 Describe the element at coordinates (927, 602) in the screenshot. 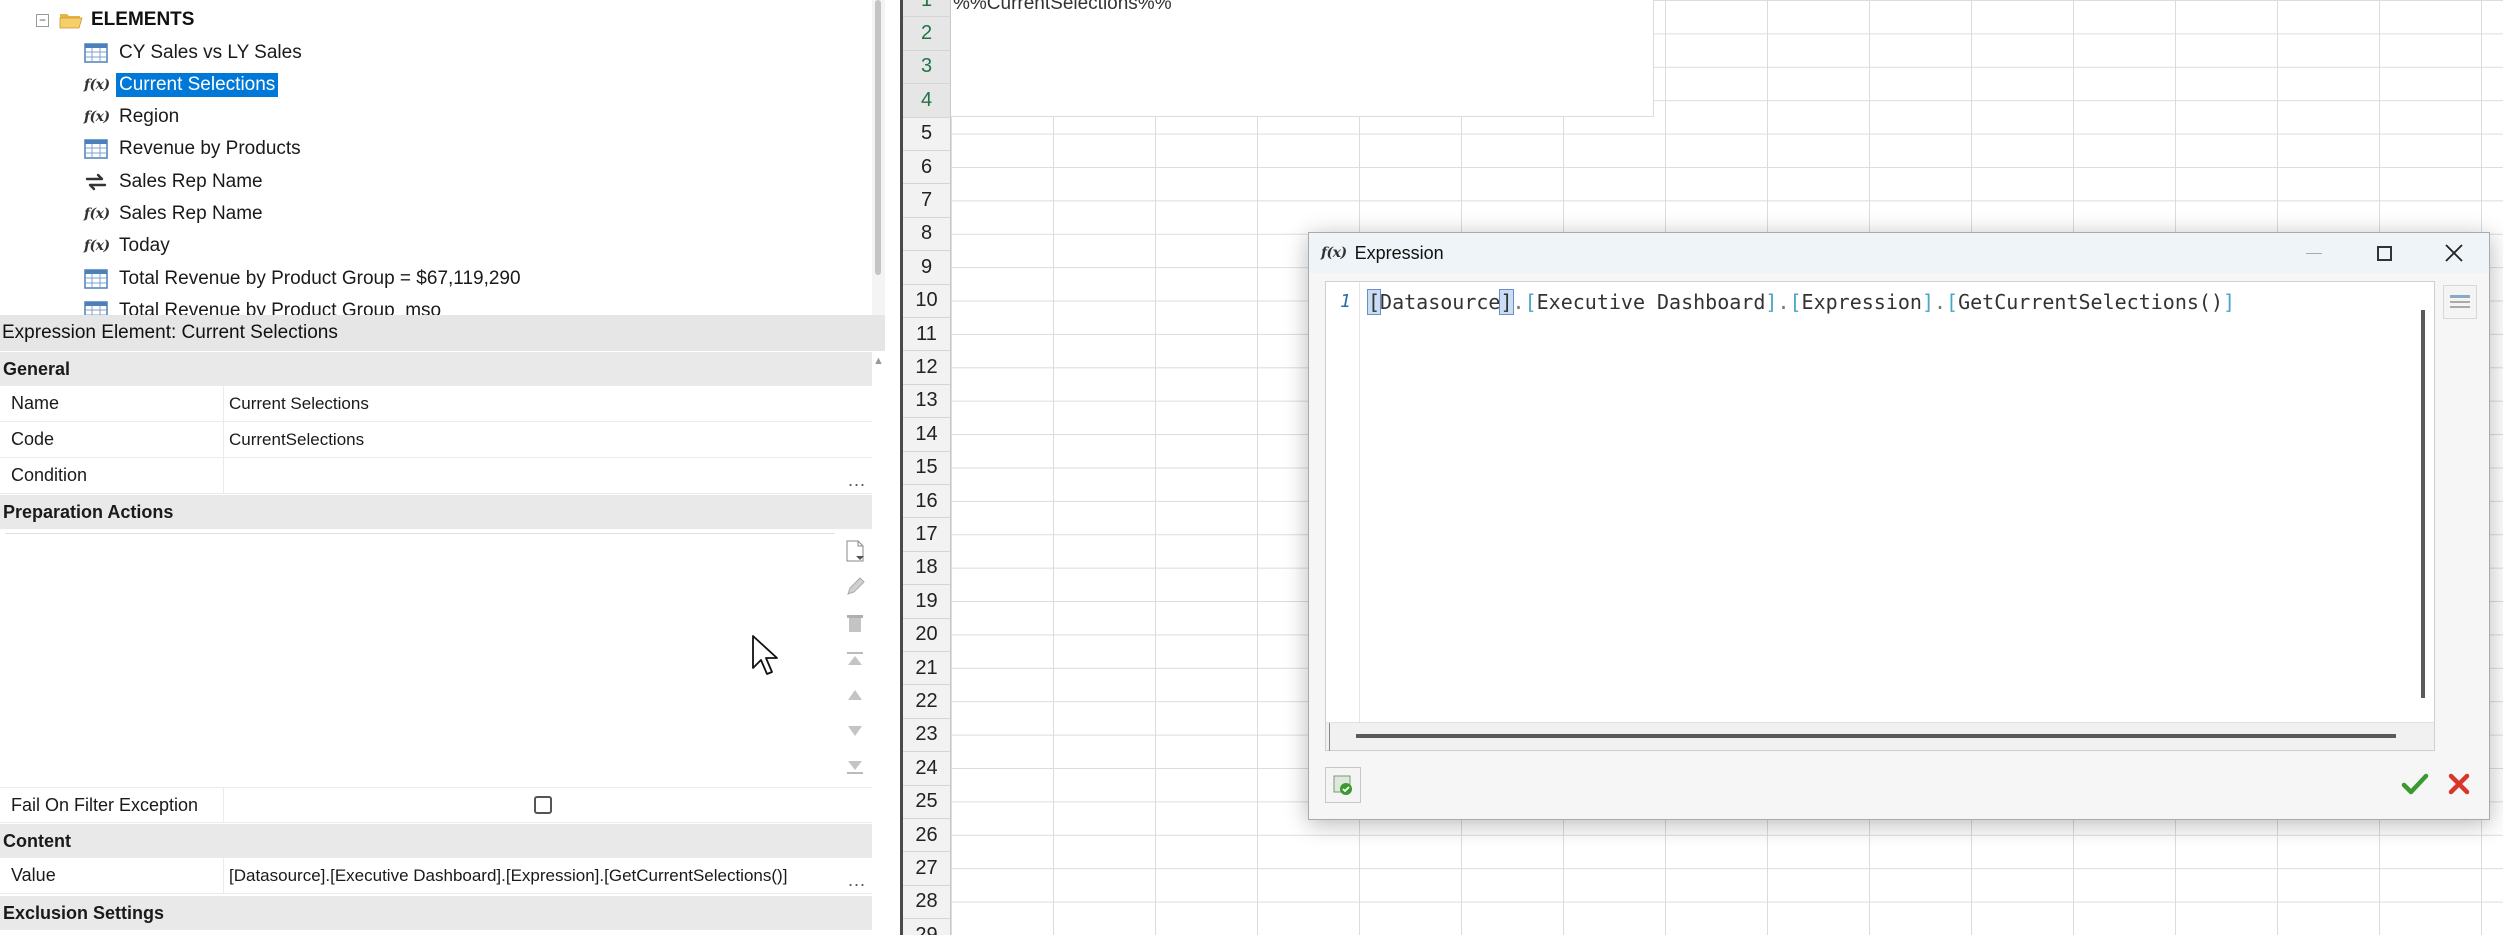

I see `row-header: 19` at that location.